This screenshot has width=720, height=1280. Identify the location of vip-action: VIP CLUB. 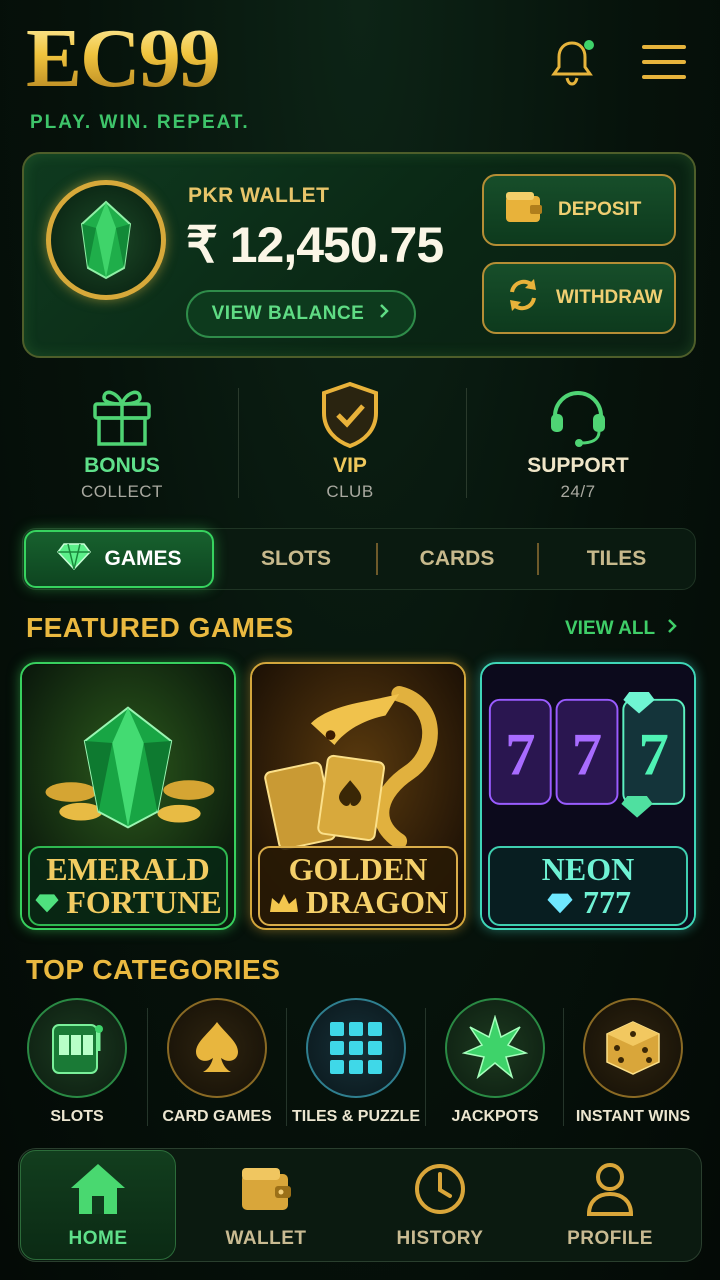
(350, 441).